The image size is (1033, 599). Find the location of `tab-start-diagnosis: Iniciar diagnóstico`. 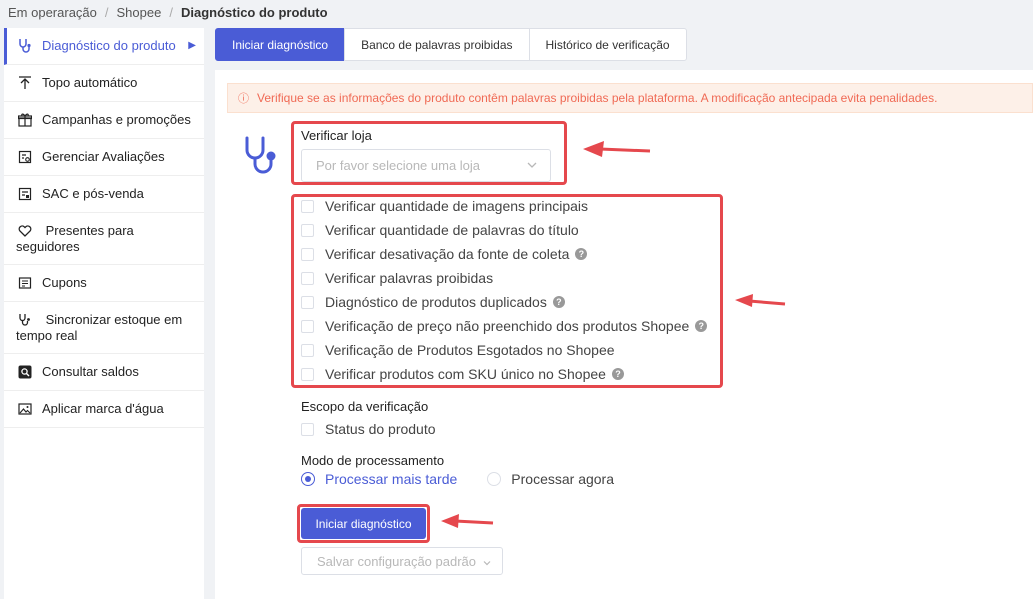

tab-start-diagnosis: Iniciar diagnóstico is located at coordinates (280, 44).